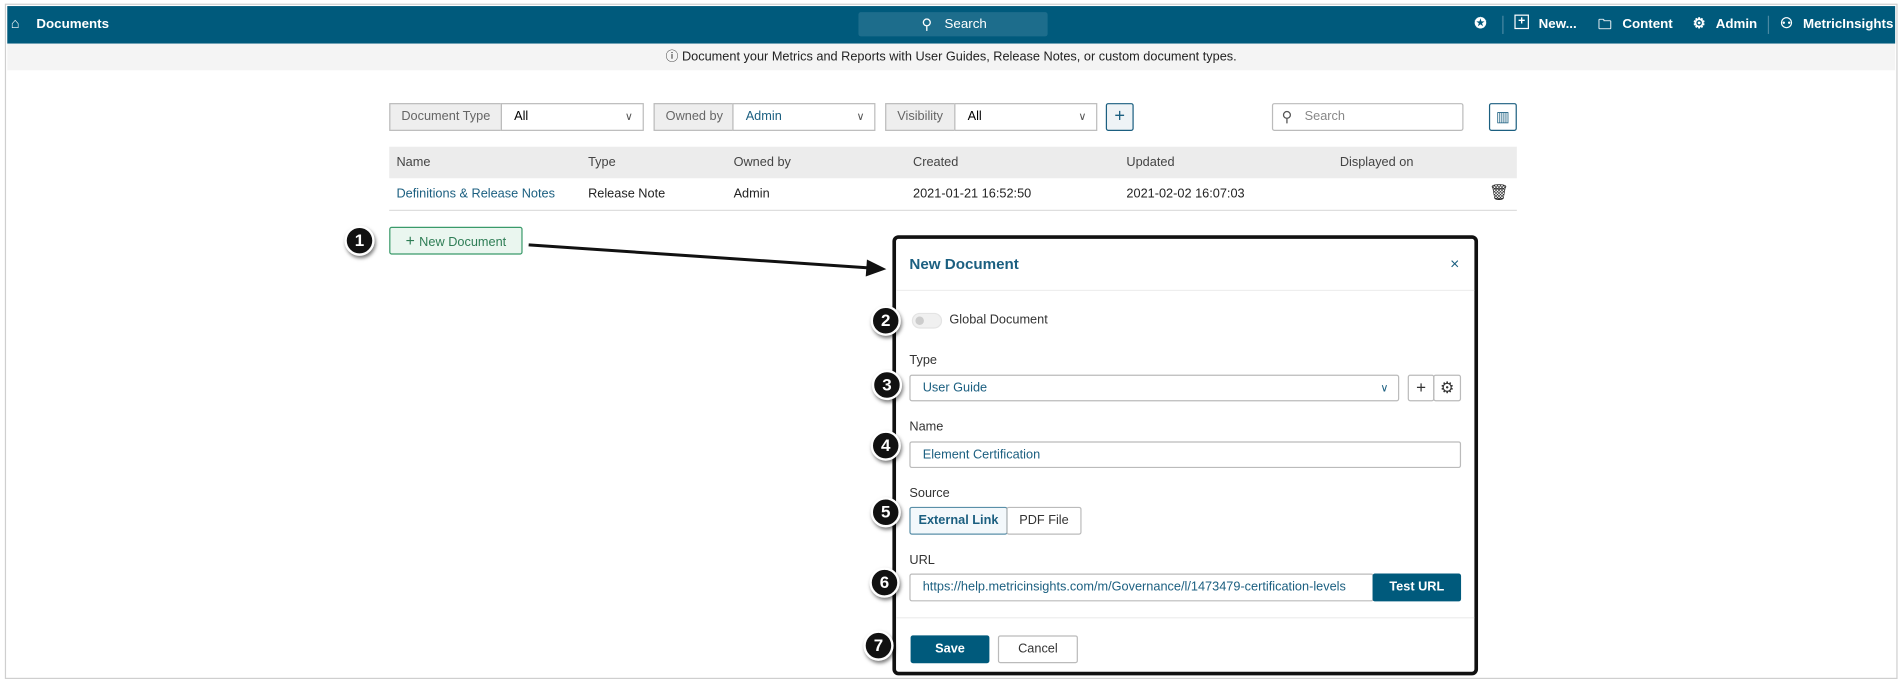 This screenshot has height=681, width=1901. What do you see at coordinates (922, 560) in the screenshot?
I see `url-label: URL` at bounding box center [922, 560].